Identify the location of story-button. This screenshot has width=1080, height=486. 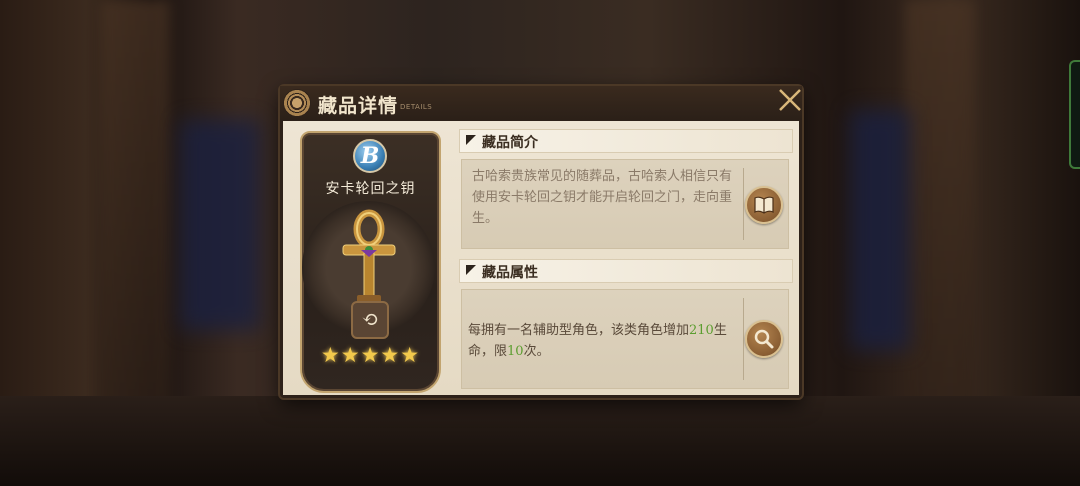
(764, 205).